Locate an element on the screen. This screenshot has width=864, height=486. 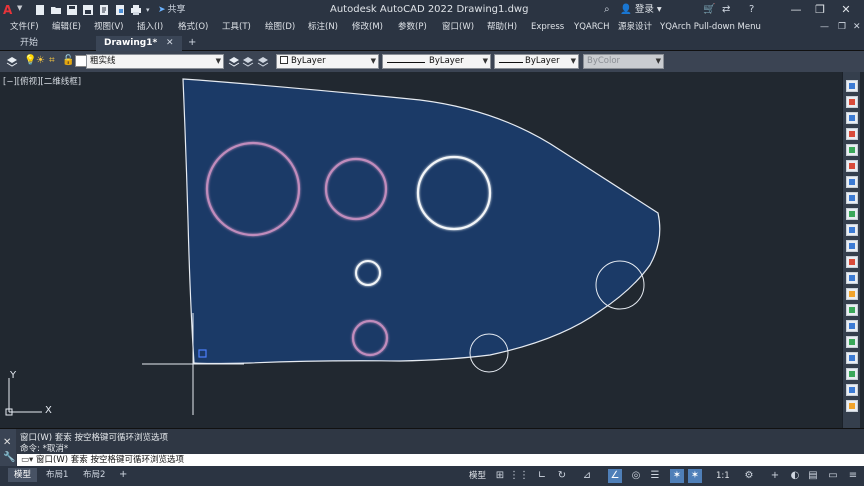
menu-dimension: 标注(N) is located at coordinates (323, 27).